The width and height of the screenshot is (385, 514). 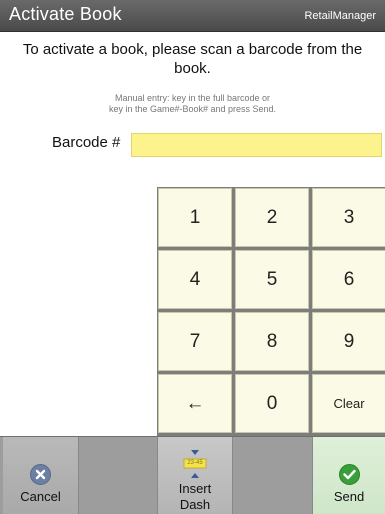 What do you see at coordinates (192, 98) in the screenshot?
I see `manual-entry-hint-line1: Manual entry: key in the full barcode or` at bounding box center [192, 98].